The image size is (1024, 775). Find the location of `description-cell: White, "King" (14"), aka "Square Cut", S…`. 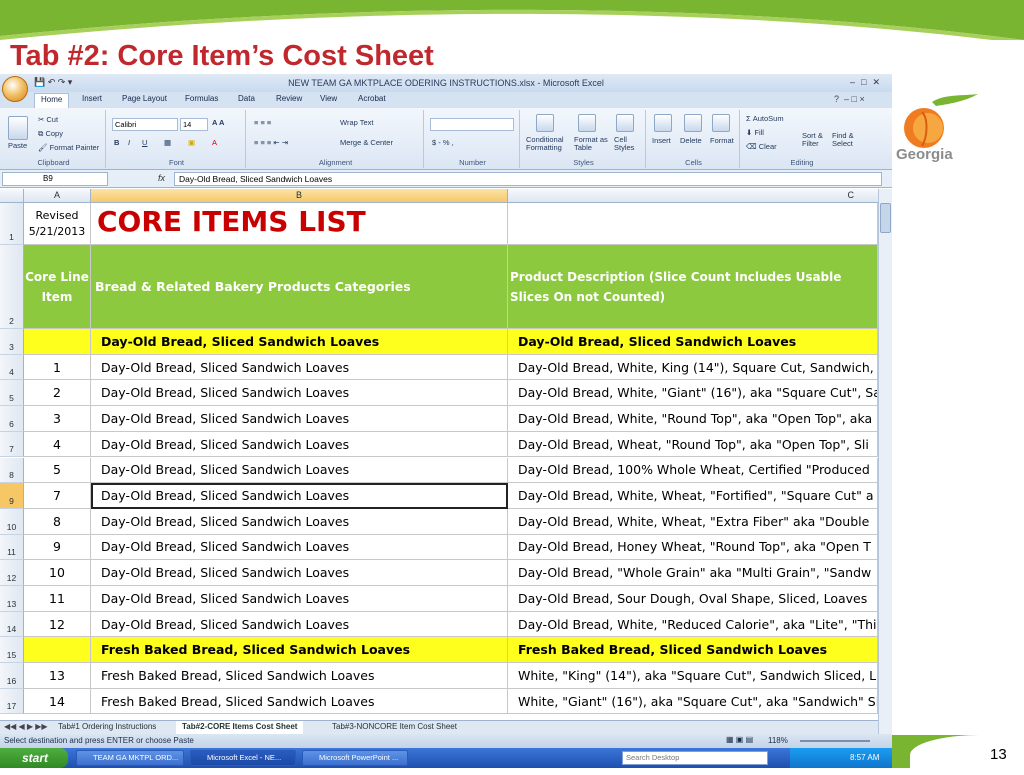

description-cell: White, "King" (14"), aka "Square Cut", S… is located at coordinates (693, 676).